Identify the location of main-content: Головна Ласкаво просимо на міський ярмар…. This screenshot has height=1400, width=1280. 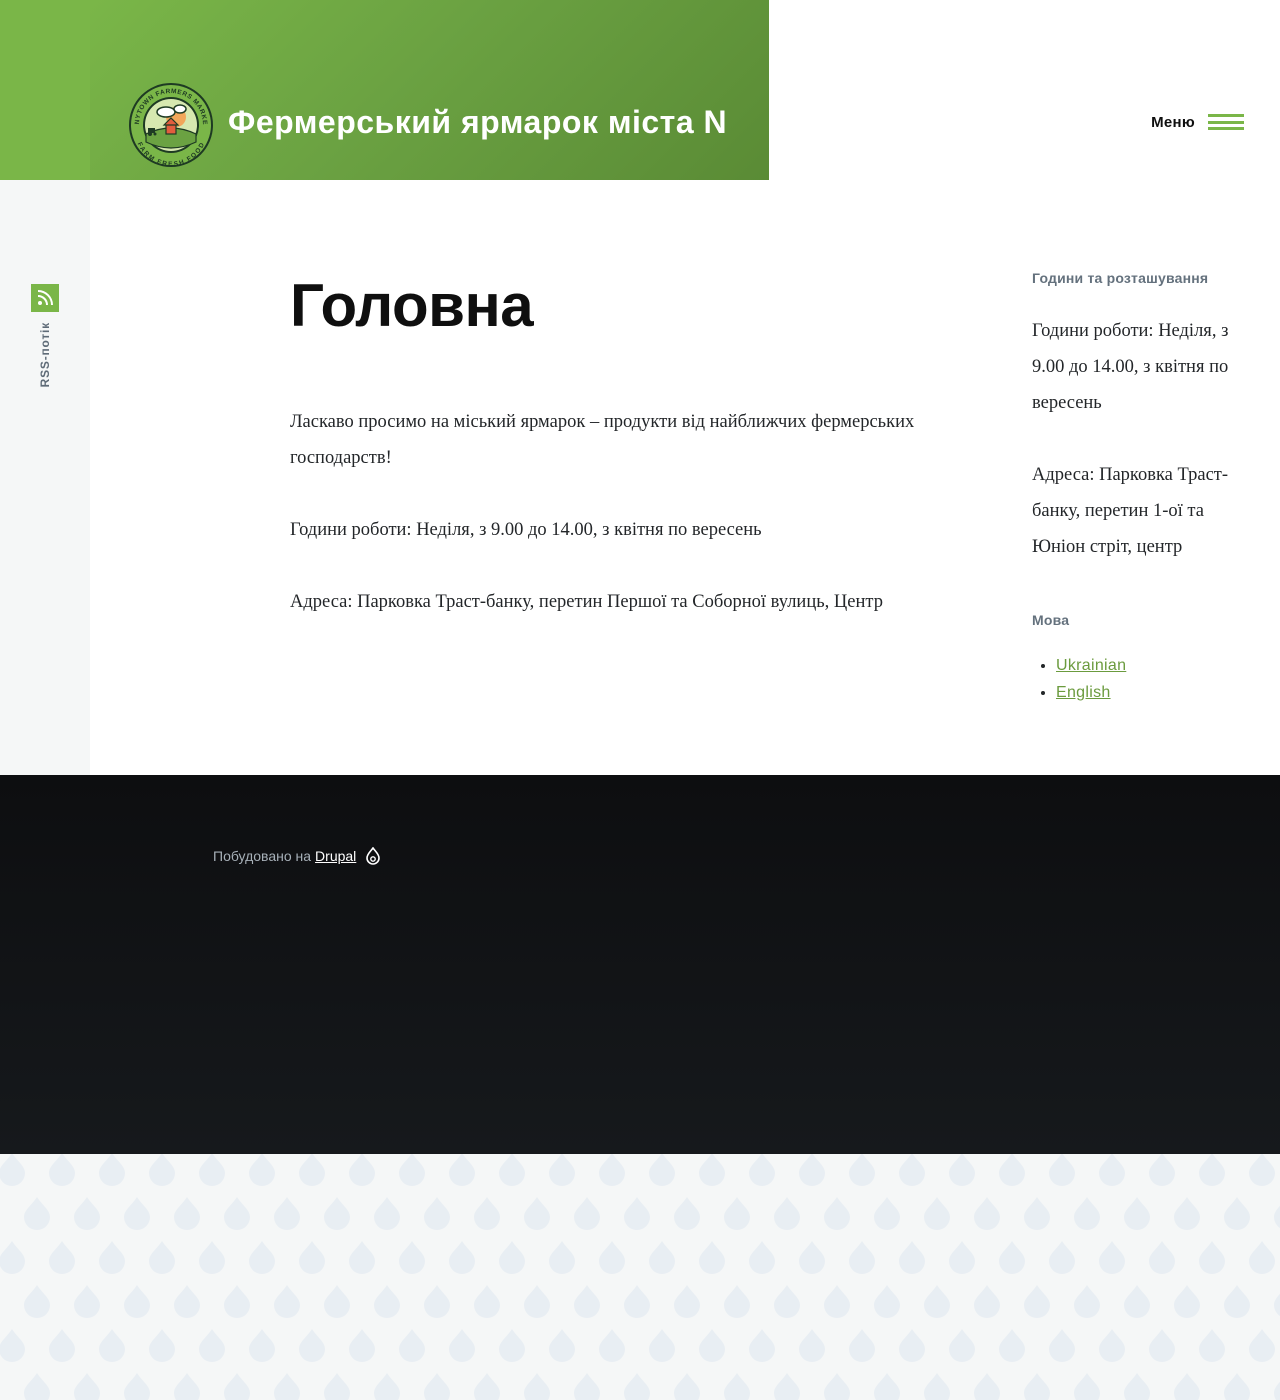
(610, 463).